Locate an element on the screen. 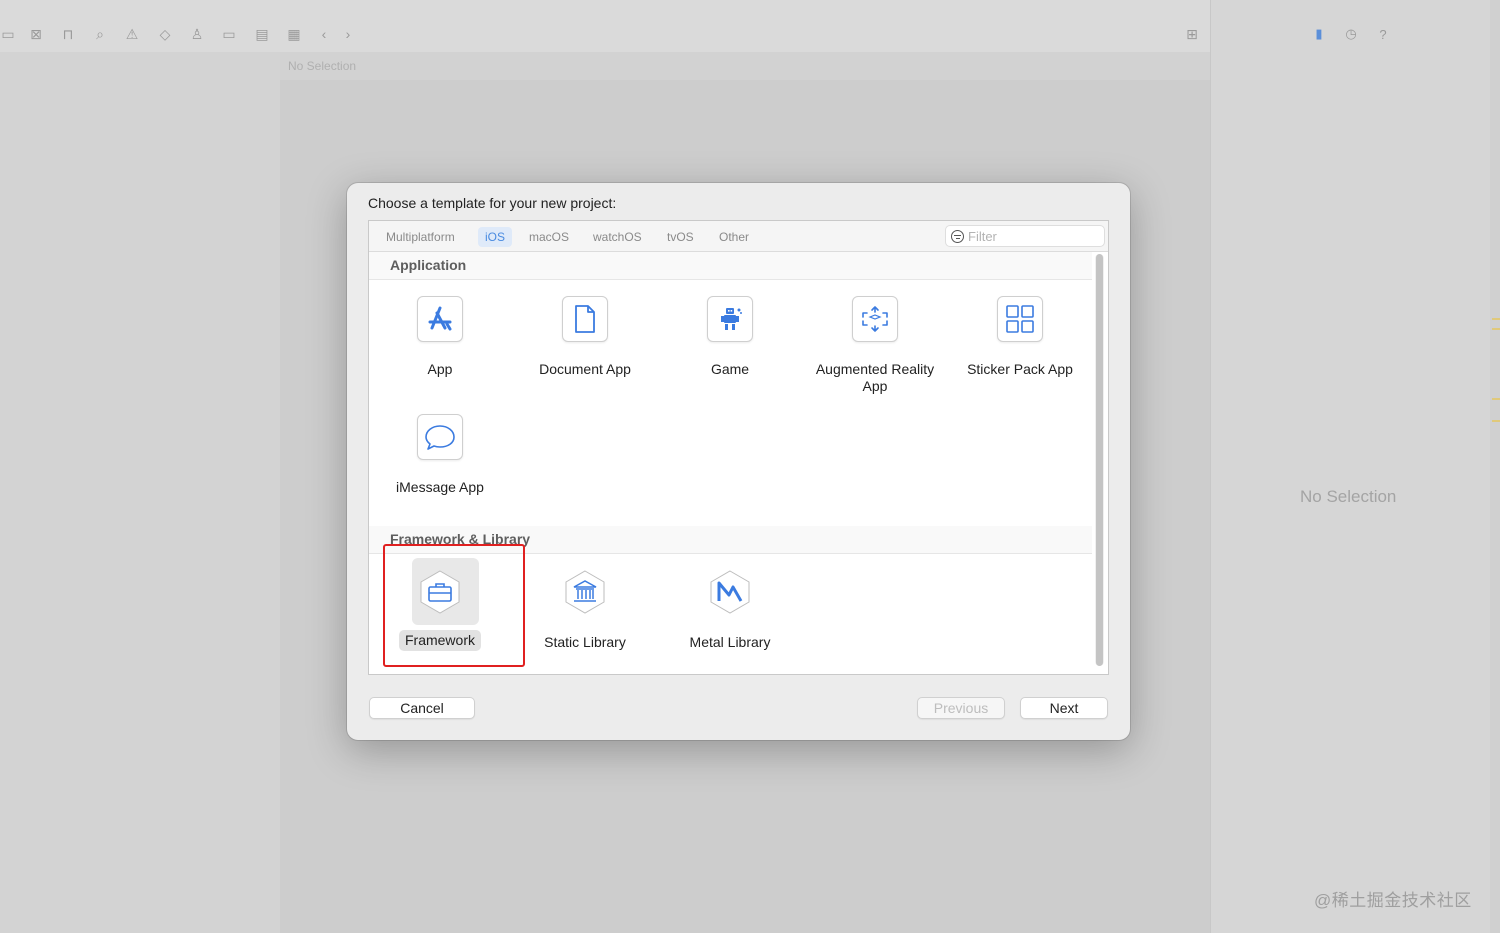  grid-view-icon: ▦ is located at coordinates (294, 34).